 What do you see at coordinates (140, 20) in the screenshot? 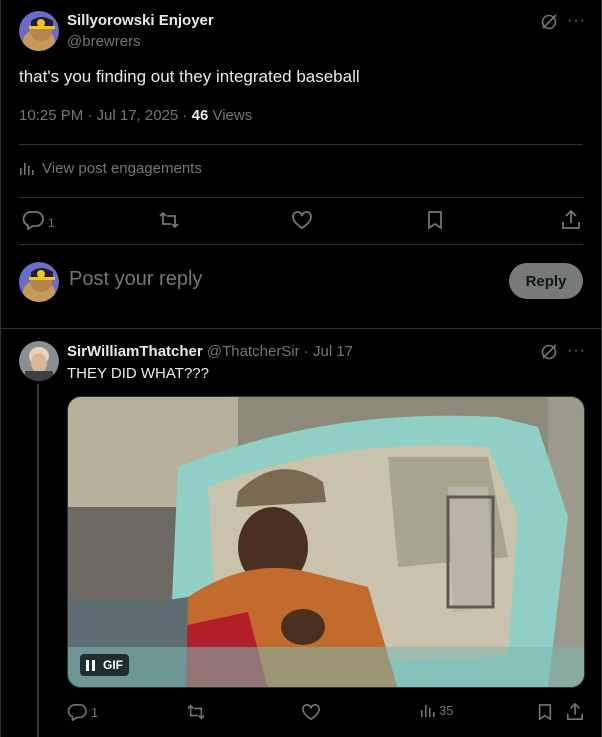
I see `author-name: Sillyorowski Enjoyer` at bounding box center [140, 20].